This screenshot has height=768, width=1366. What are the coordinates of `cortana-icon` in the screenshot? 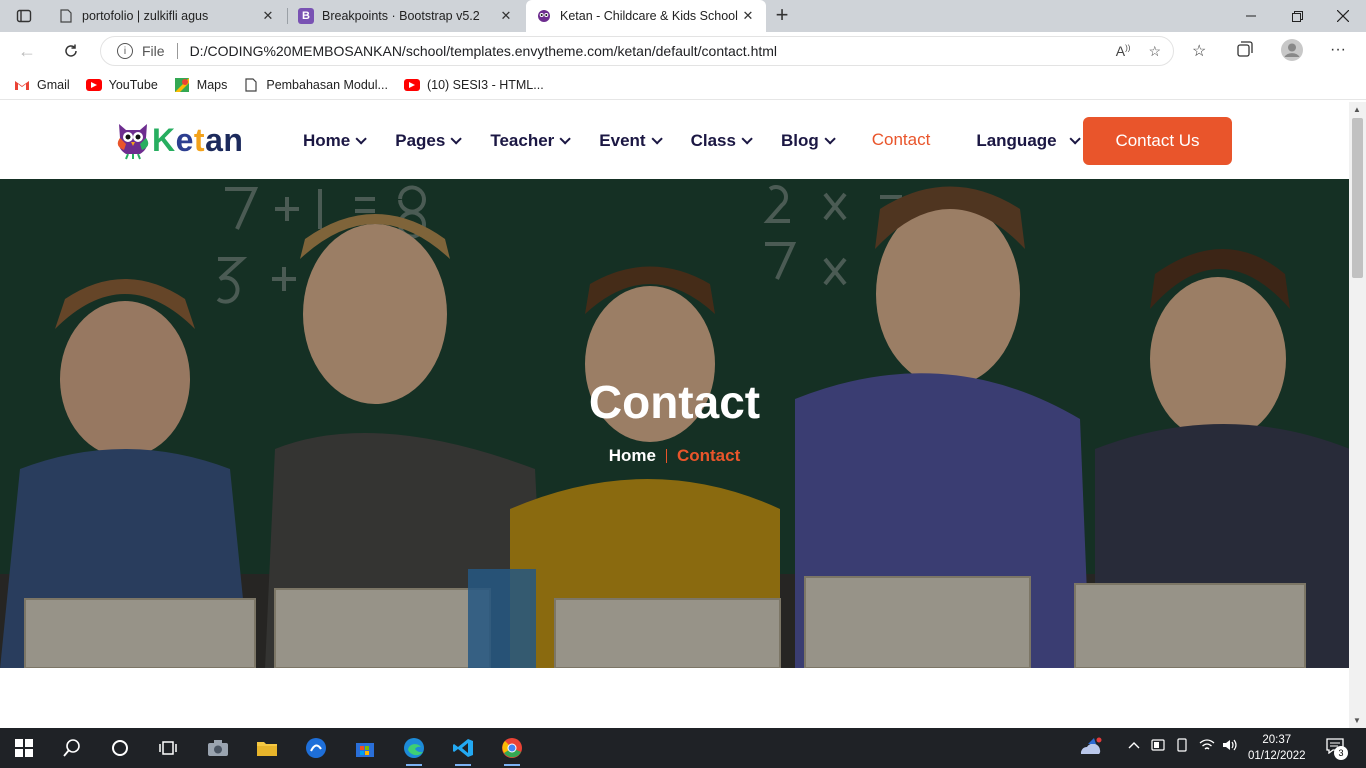 It's located at (120, 748).